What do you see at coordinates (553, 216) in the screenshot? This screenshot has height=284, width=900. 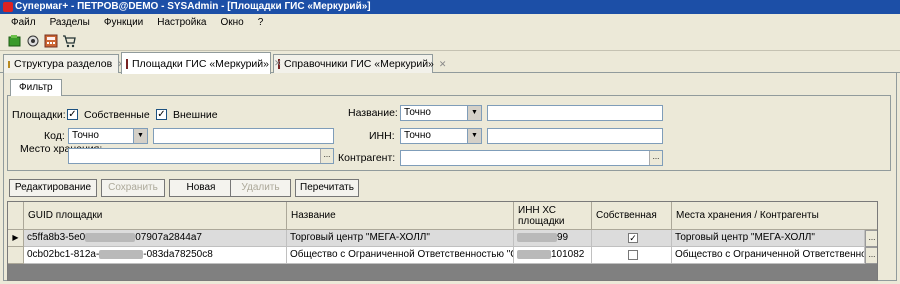 I see `column-header-inn: ИНН ХС площадки` at bounding box center [553, 216].